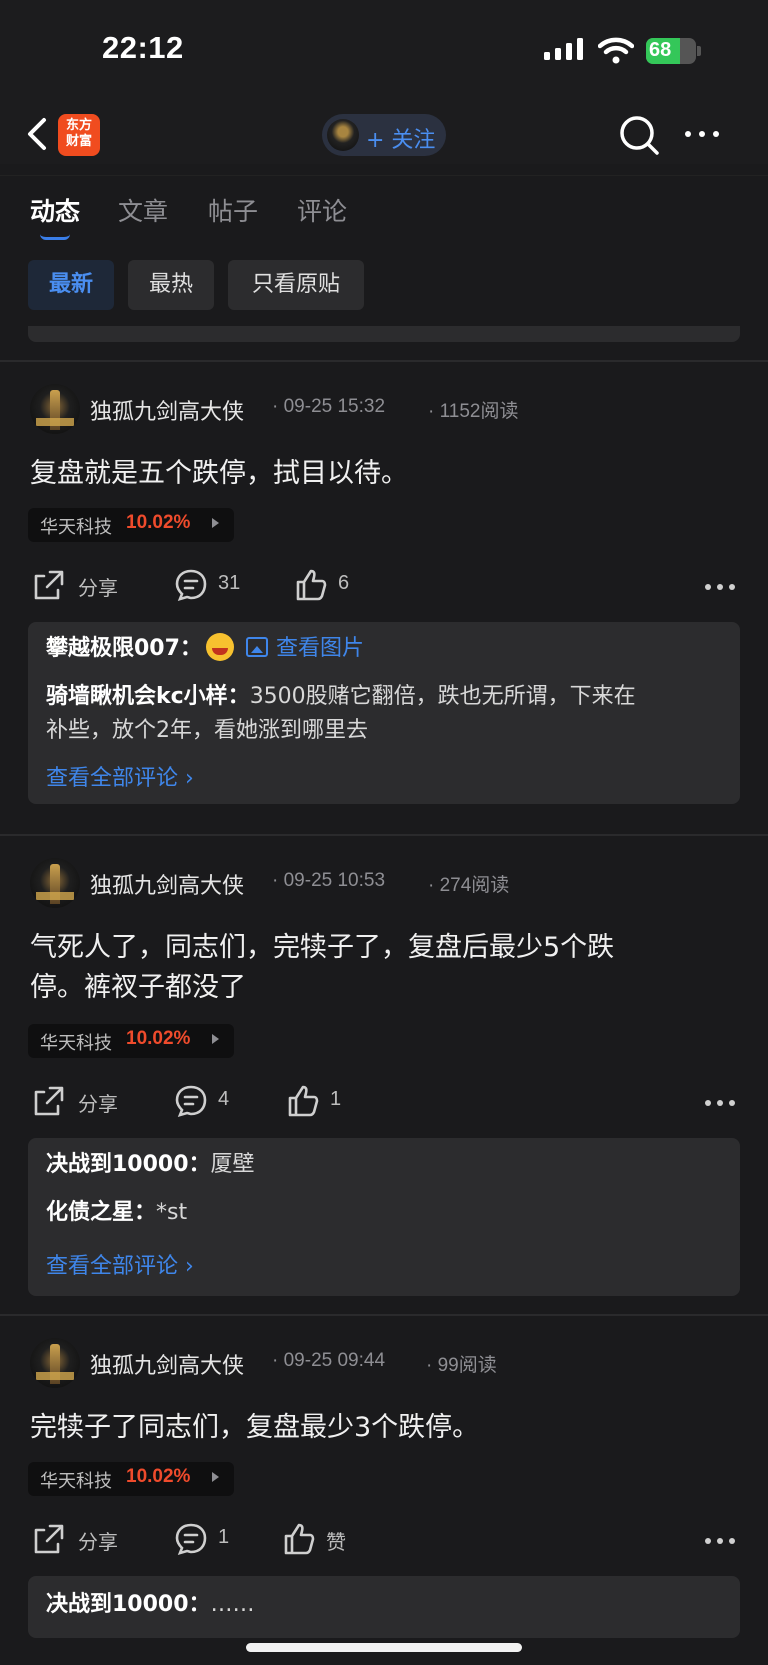  What do you see at coordinates (232, 1164) in the screenshot?
I see `comment-text: 厦壁` at bounding box center [232, 1164].